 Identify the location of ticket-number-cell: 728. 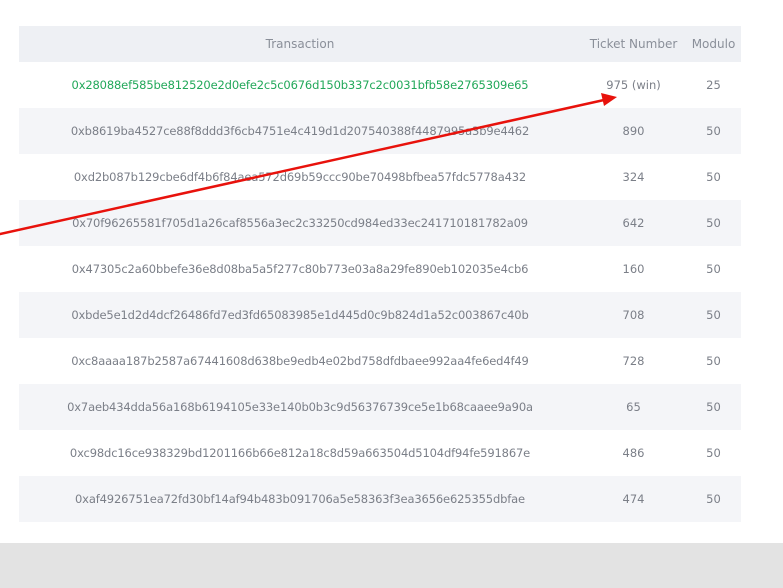
(633, 361).